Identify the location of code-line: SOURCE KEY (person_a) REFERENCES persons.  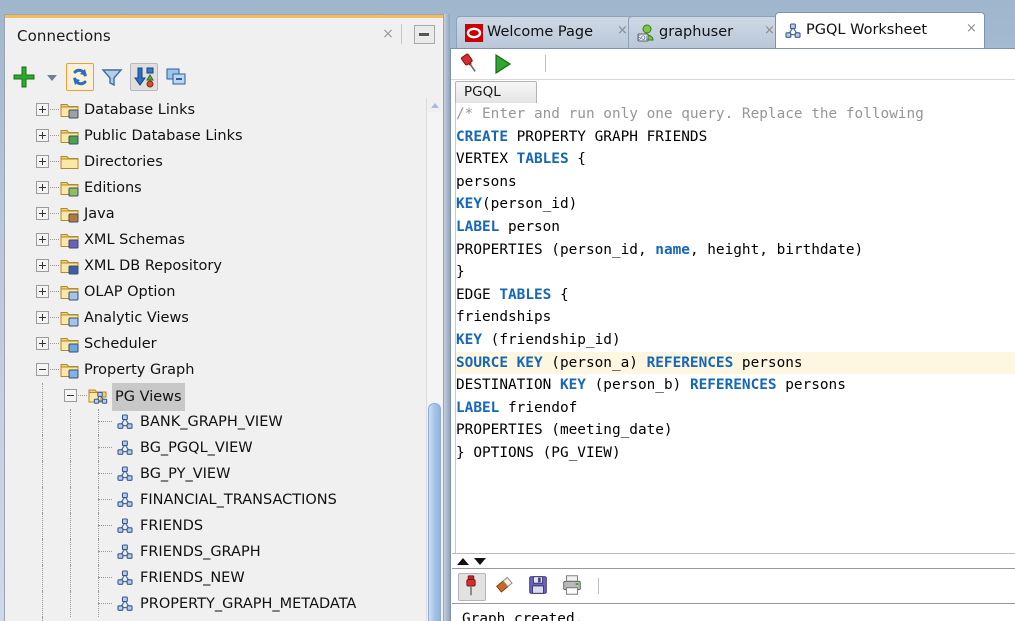
(735, 363).